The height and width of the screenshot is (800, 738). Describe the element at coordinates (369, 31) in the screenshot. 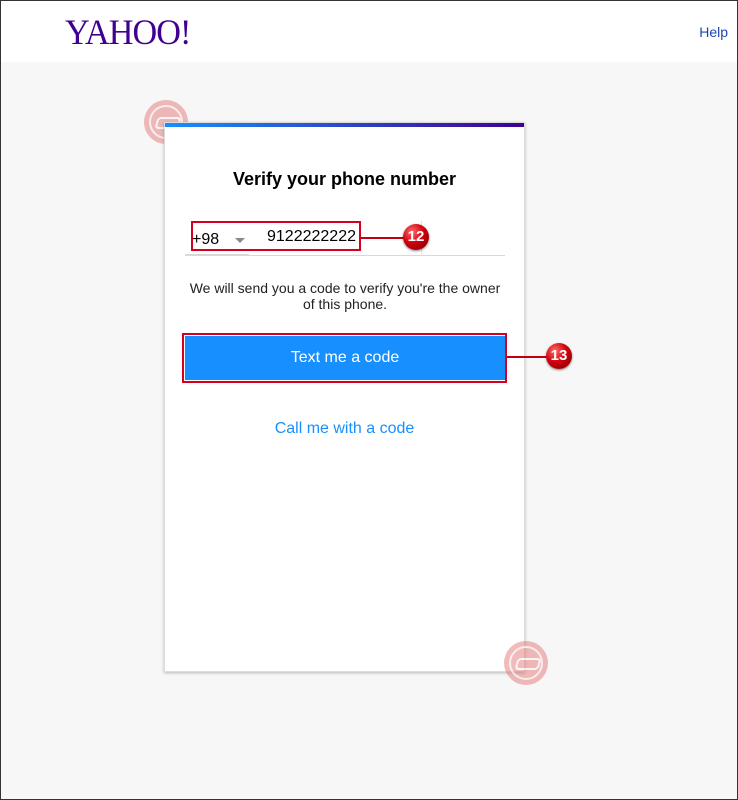

I see `header-bar: YAHOO! Help` at that location.